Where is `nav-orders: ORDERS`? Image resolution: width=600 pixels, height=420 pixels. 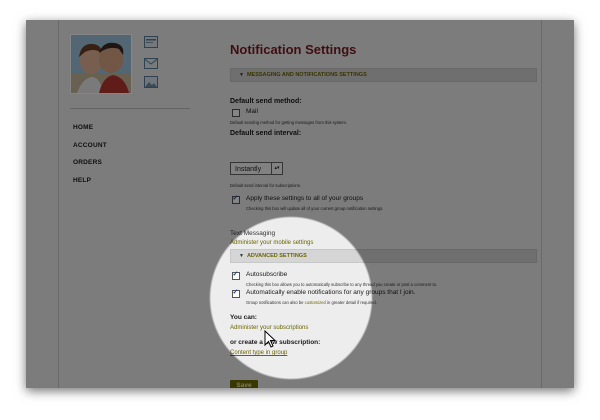
nav-orders: ORDERS is located at coordinates (90, 168).